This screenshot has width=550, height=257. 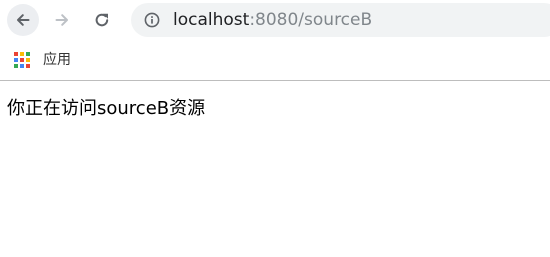 What do you see at coordinates (311, 20) in the screenshot?
I see `url-path: :8080/sourceB` at bounding box center [311, 20].